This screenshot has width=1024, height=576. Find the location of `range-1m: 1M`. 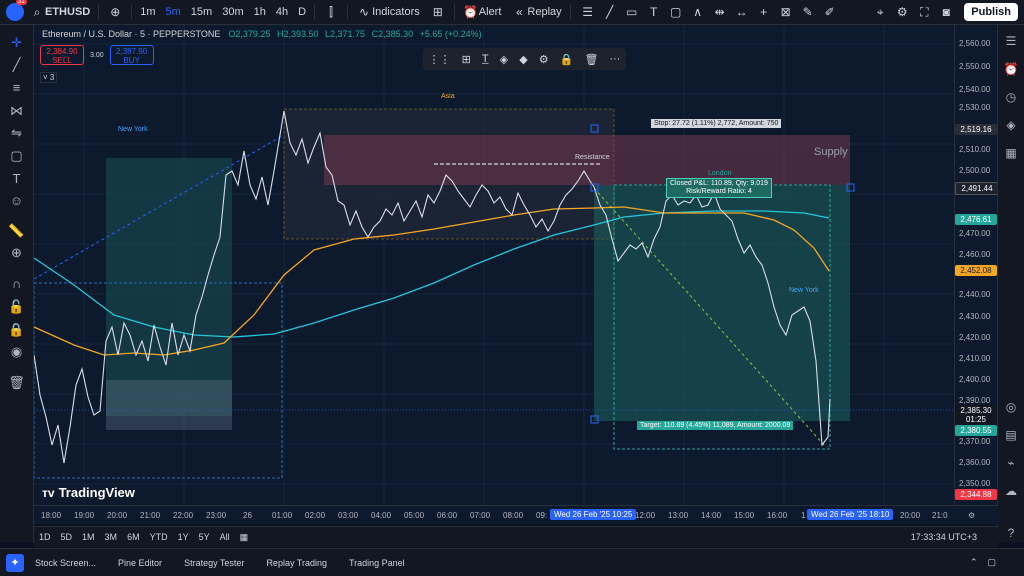

range-1m: 1M is located at coordinates (88, 537).